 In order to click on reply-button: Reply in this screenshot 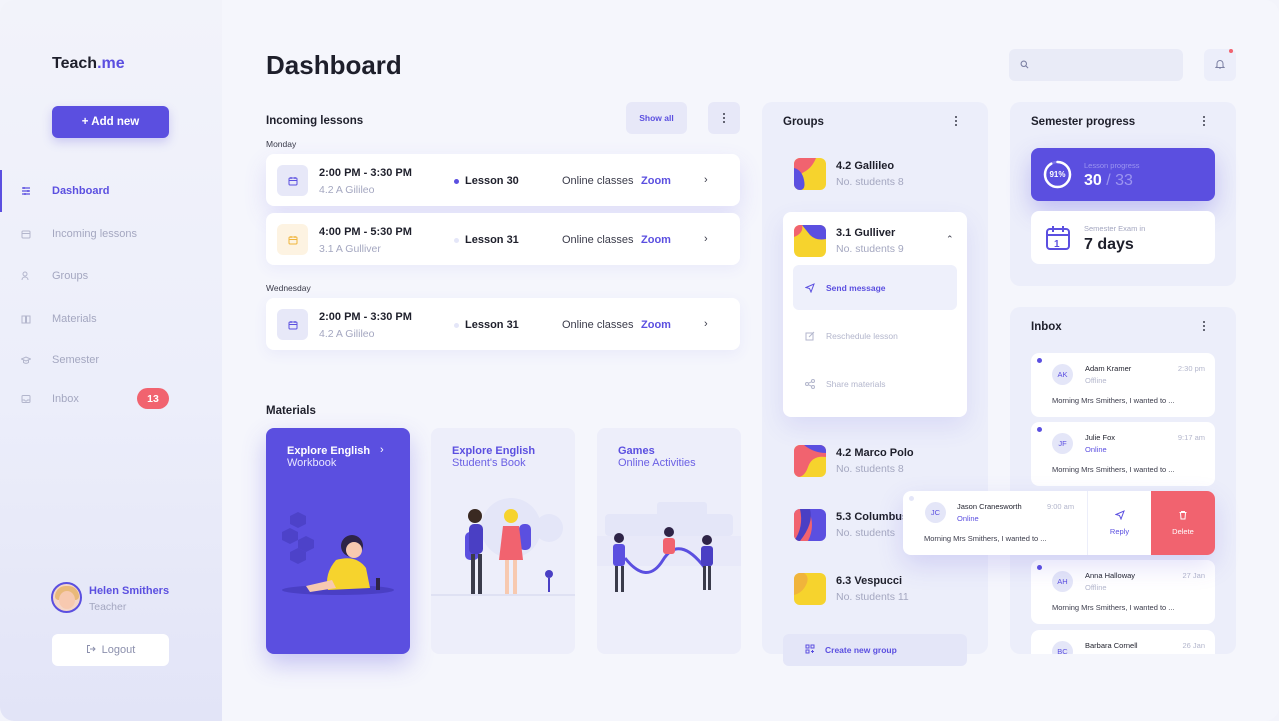, I will do `click(1119, 523)`.